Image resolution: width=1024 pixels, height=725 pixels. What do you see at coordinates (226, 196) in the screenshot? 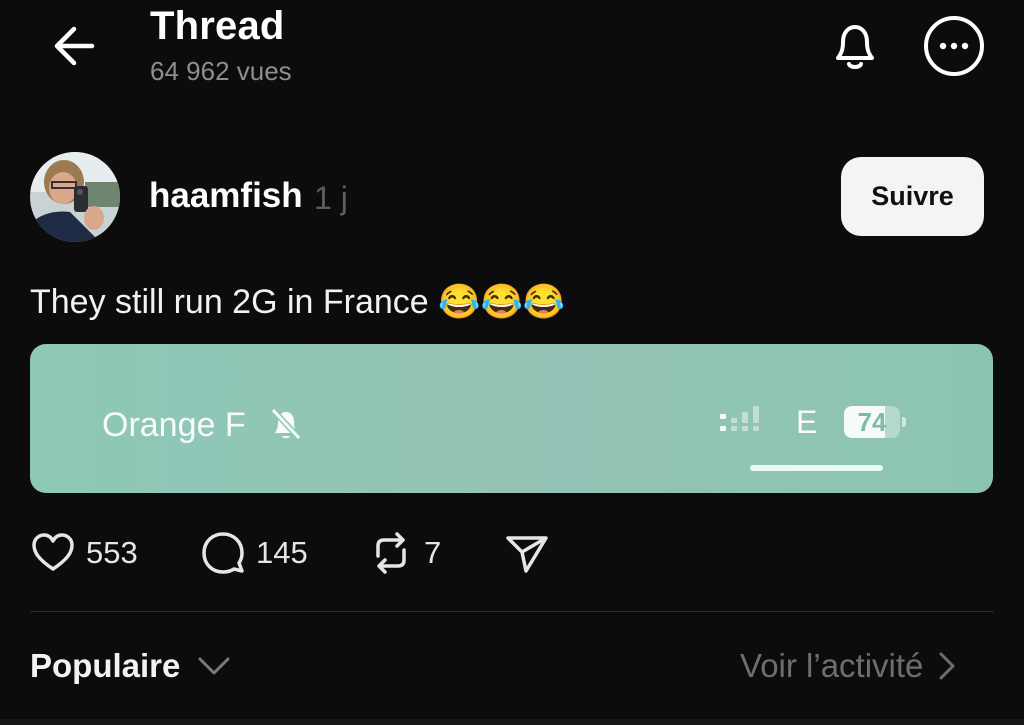
I see `post-username: haamfish` at bounding box center [226, 196].